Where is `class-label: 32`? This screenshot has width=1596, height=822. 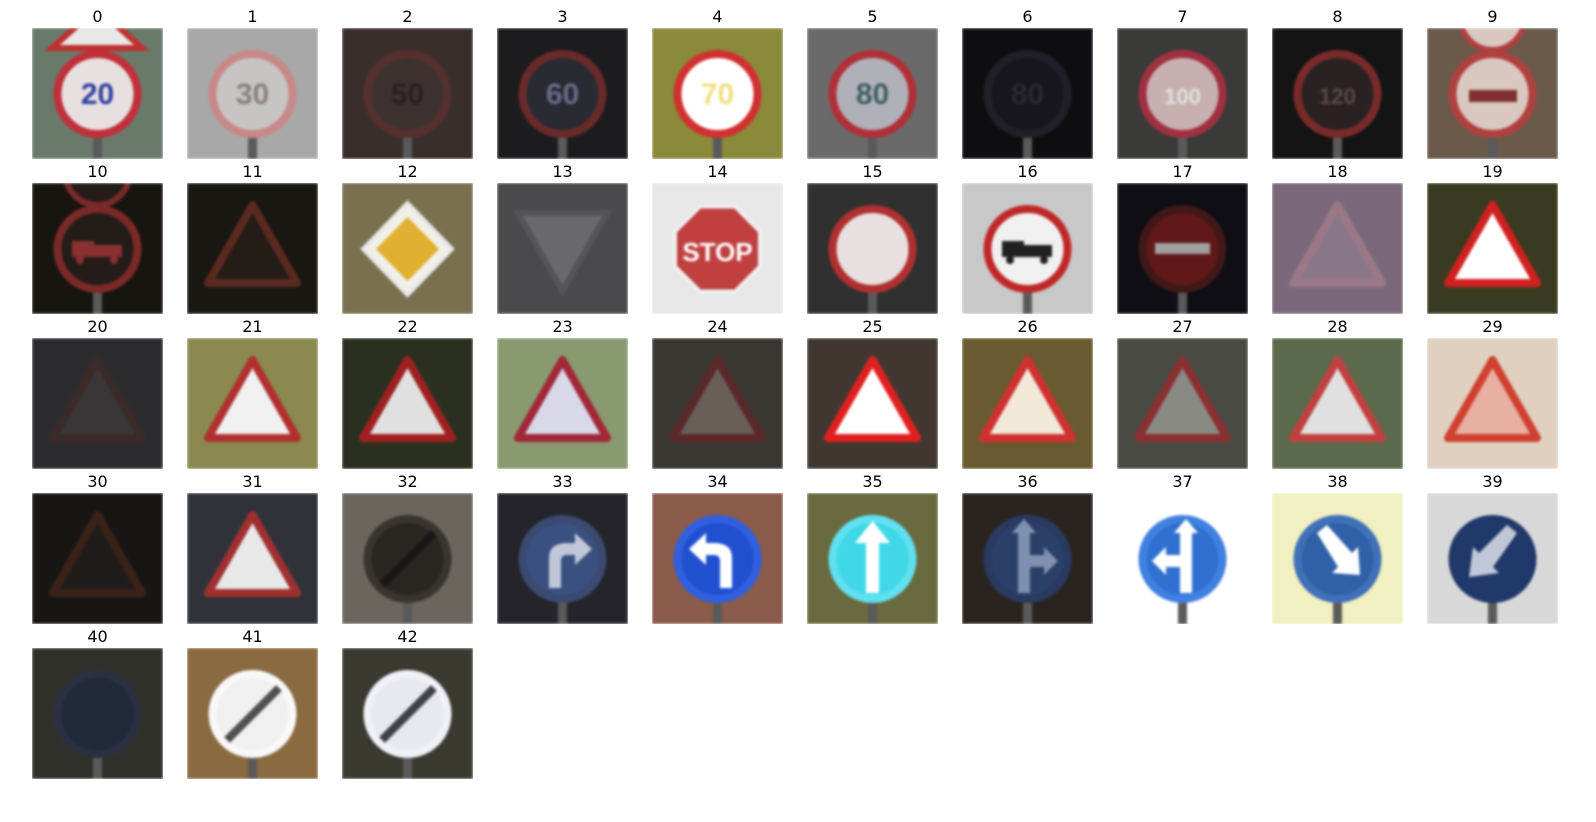
class-label: 32 is located at coordinates (407, 481).